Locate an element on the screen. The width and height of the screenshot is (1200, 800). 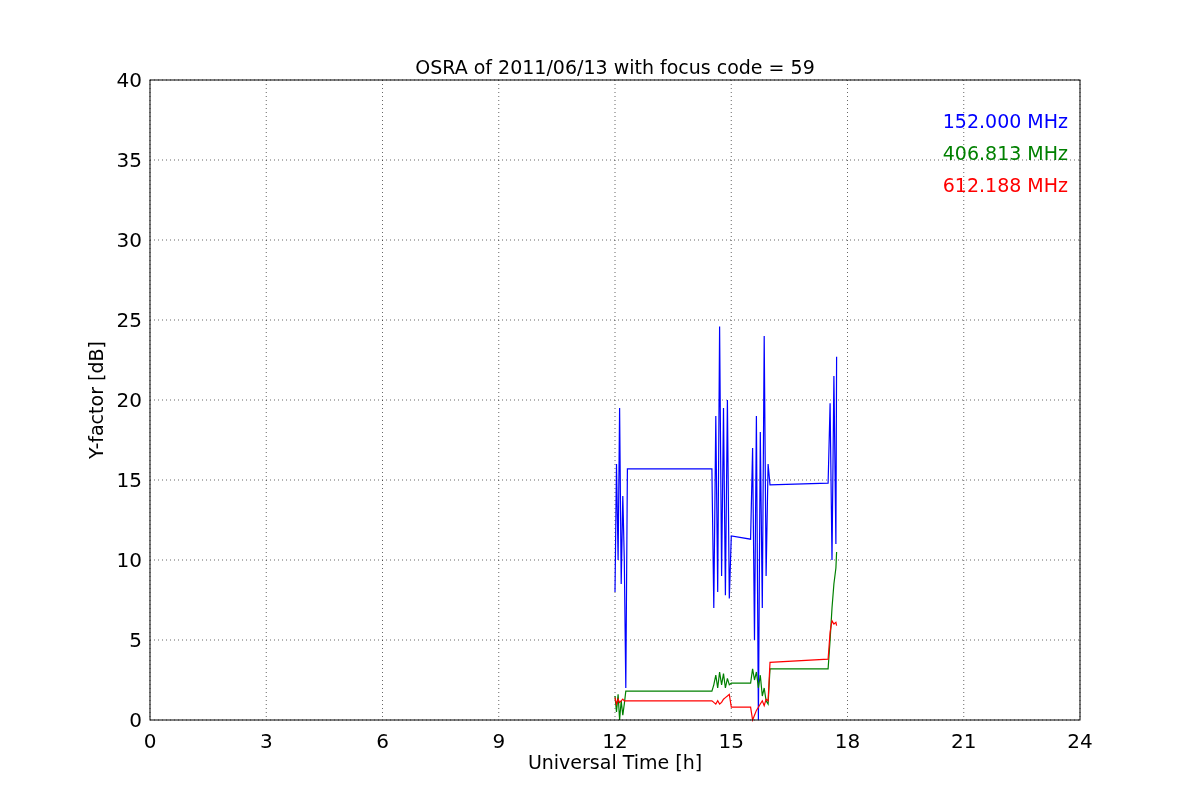
tick-label: 3 is located at coordinates (266, 741).